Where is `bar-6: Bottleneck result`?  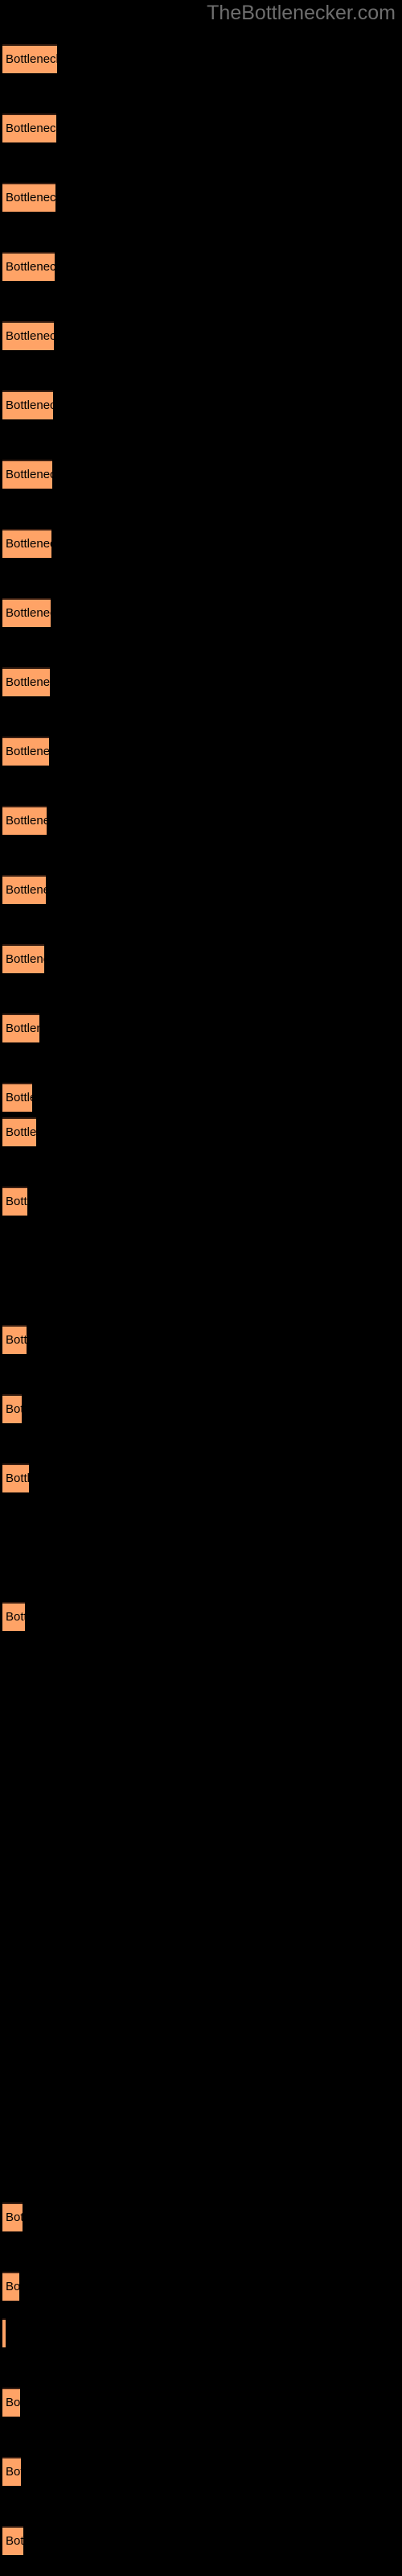 bar-6: Bottleneck result is located at coordinates (27, 404).